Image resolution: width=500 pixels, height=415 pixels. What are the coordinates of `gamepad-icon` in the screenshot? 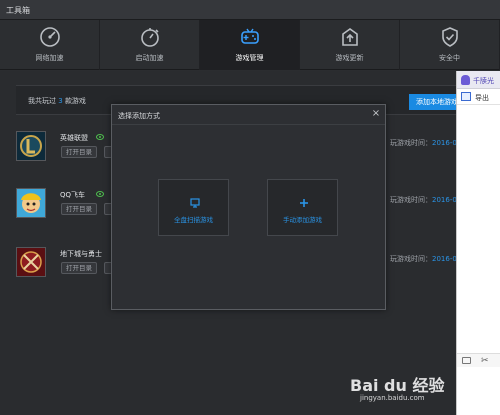 It's located at (250, 36).